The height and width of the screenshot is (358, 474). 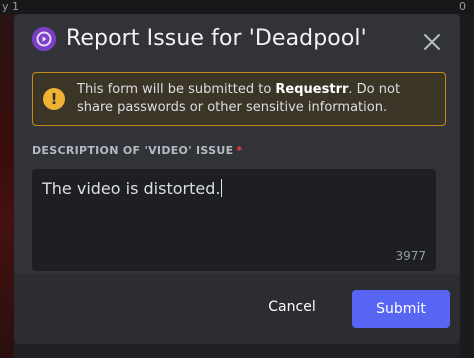 I want to click on description-text: The video is distorted., so click(x=131, y=188).